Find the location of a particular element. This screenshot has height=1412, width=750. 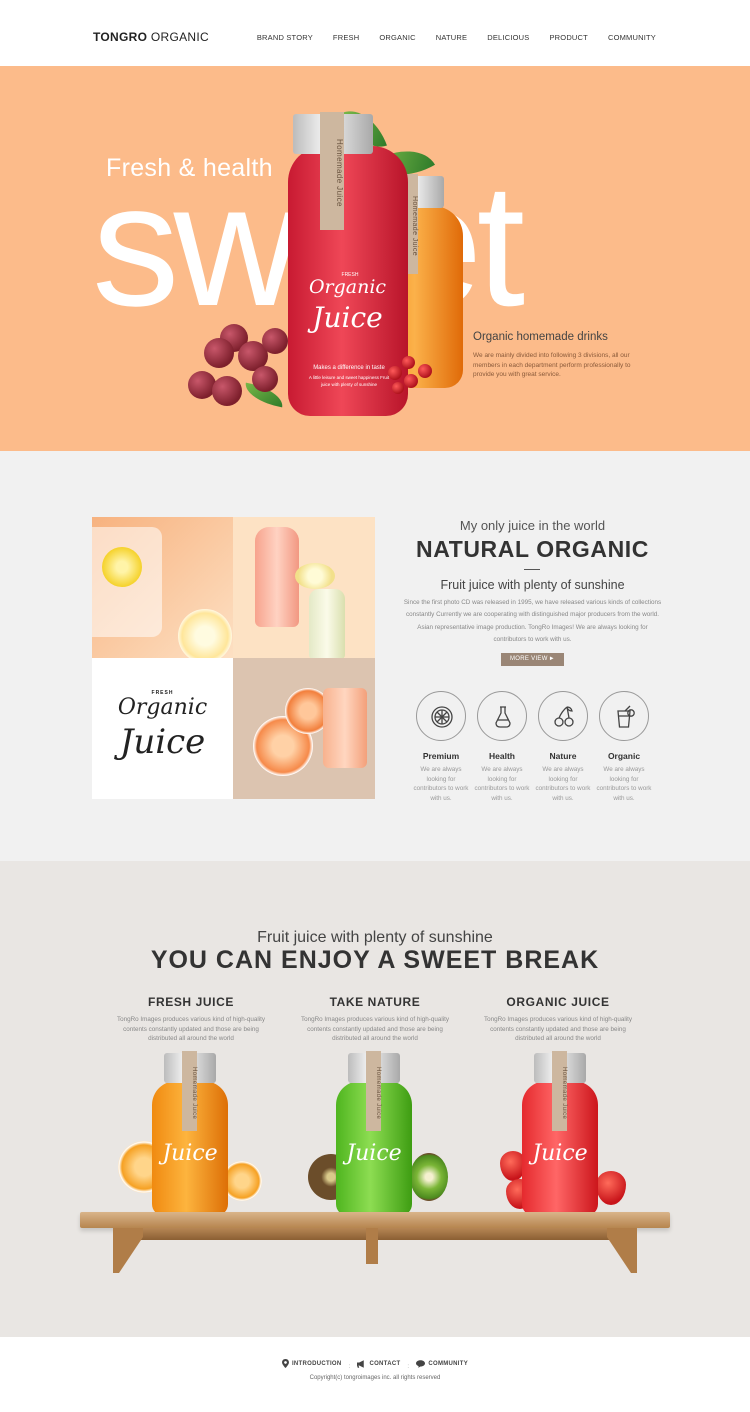

footer-link-contact: CONTACT is located at coordinates (378, 1364).